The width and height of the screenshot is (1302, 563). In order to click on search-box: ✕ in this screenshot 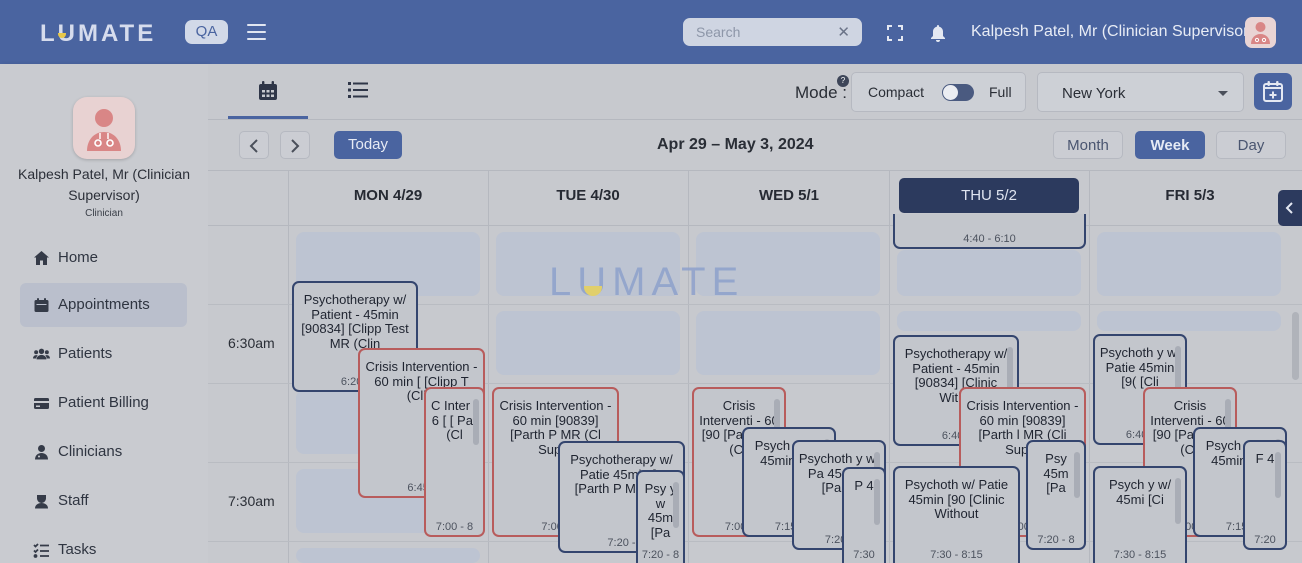, I will do `click(772, 32)`.